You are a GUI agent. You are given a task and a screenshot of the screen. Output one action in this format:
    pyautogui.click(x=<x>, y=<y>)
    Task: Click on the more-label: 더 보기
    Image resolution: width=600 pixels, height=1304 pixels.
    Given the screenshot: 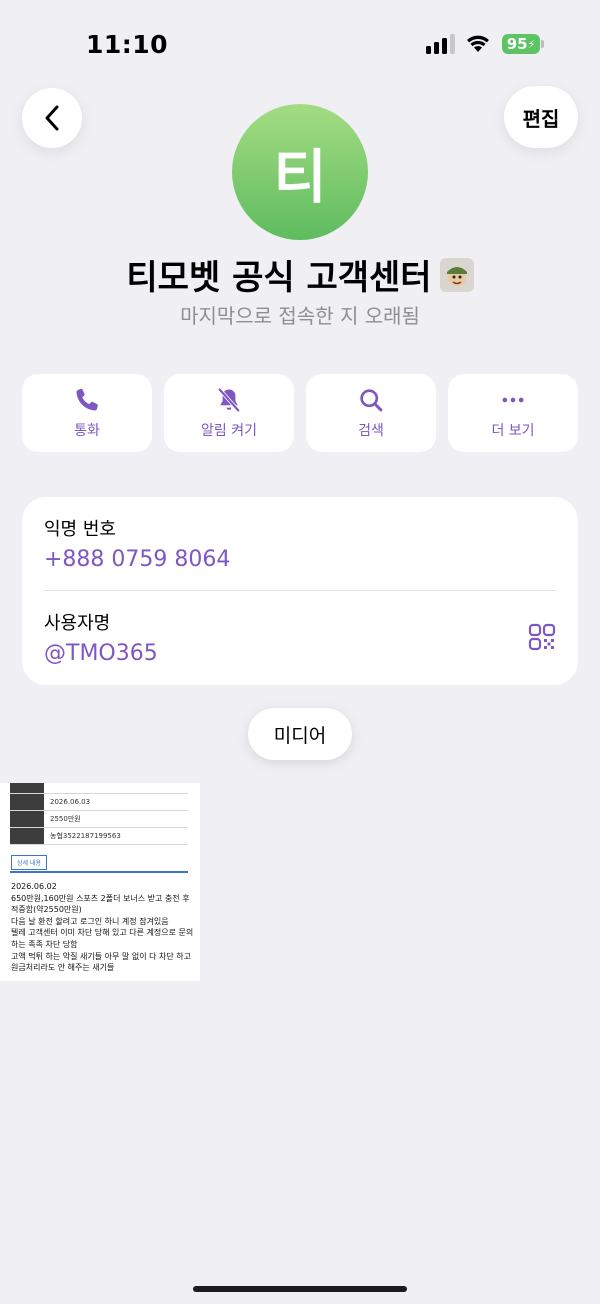 What is the action you would take?
    pyautogui.click(x=513, y=431)
    